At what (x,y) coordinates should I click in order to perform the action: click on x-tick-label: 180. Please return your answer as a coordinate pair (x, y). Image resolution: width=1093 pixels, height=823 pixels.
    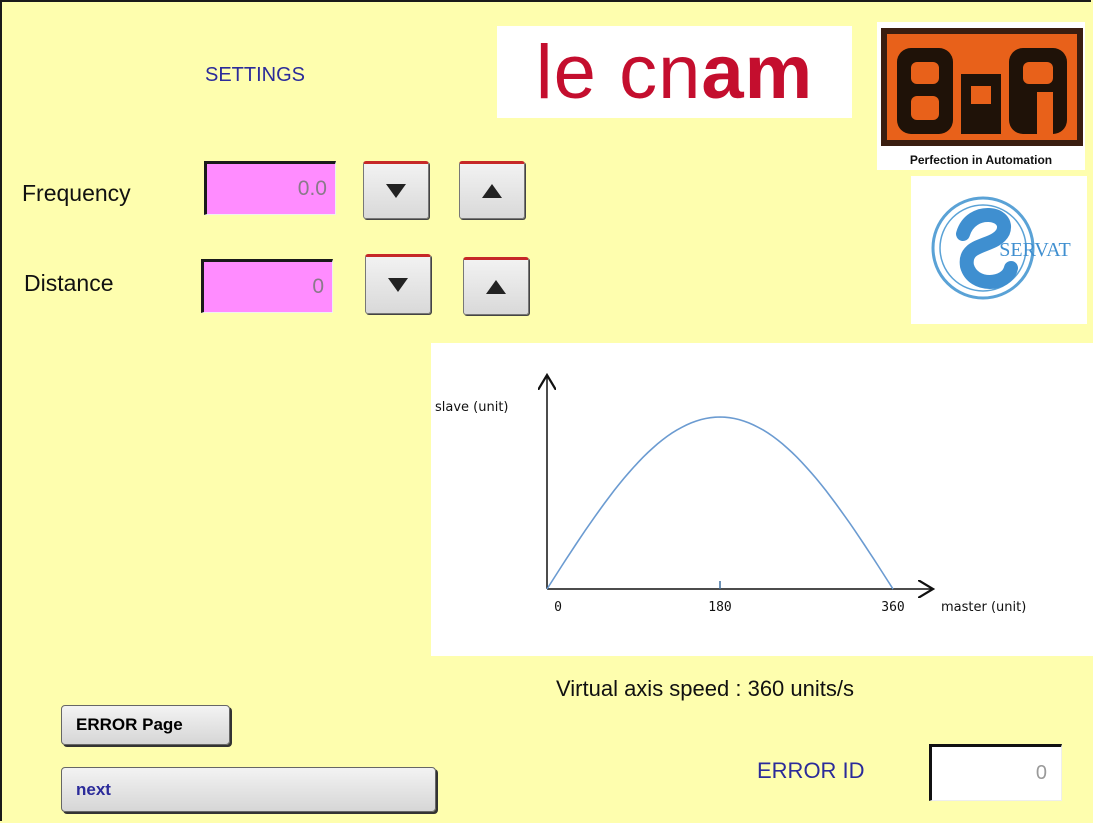
    Looking at the image, I should click on (719, 607).